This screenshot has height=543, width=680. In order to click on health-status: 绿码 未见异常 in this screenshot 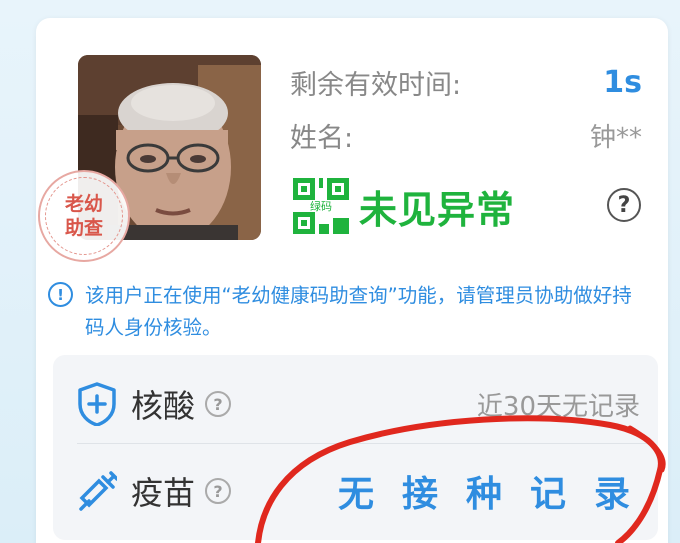, I will do `click(468, 206)`.